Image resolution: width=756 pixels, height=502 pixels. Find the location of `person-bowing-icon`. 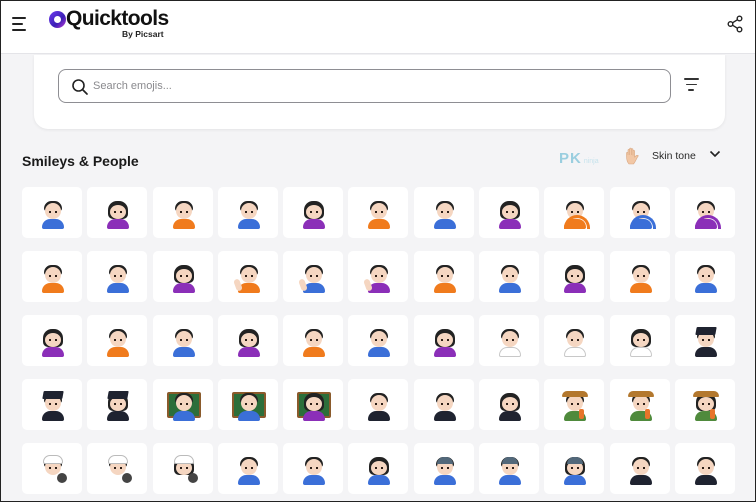

person-bowing-icon is located at coordinates (641, 278).